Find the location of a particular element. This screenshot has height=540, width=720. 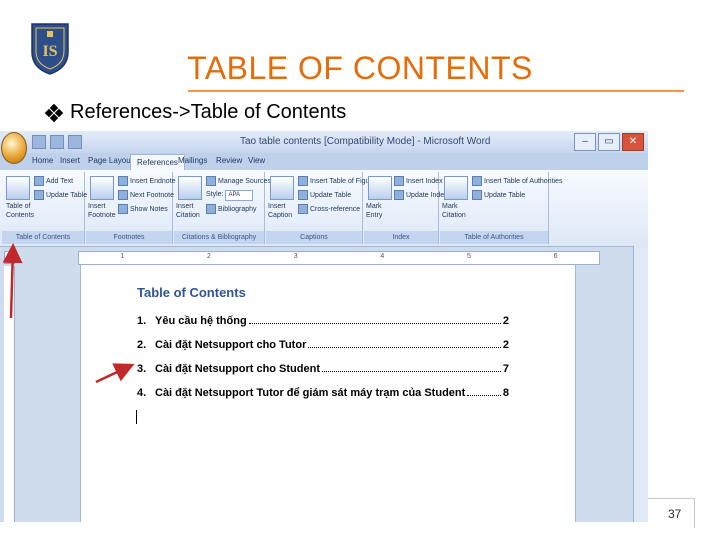

tab-page-layout: Page Layout is located at coordinates (110, 160).